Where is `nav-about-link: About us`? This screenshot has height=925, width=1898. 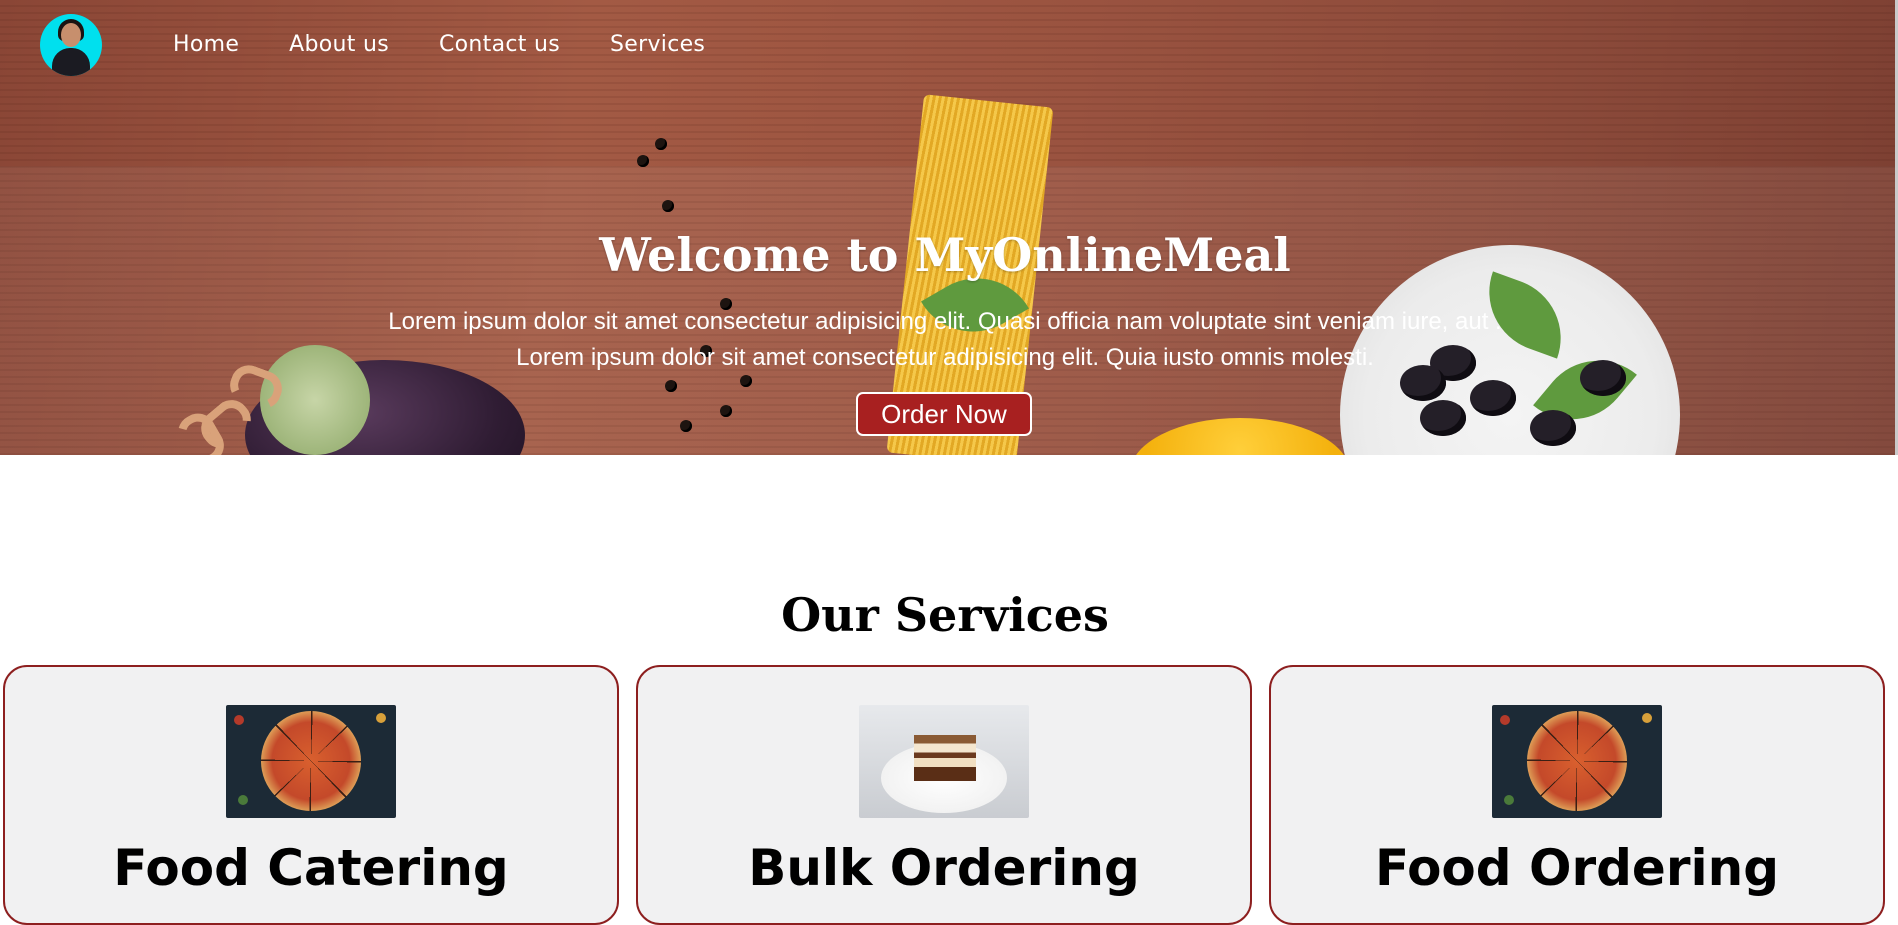 nav-about-link: About us is located at coordinates (339, 44).